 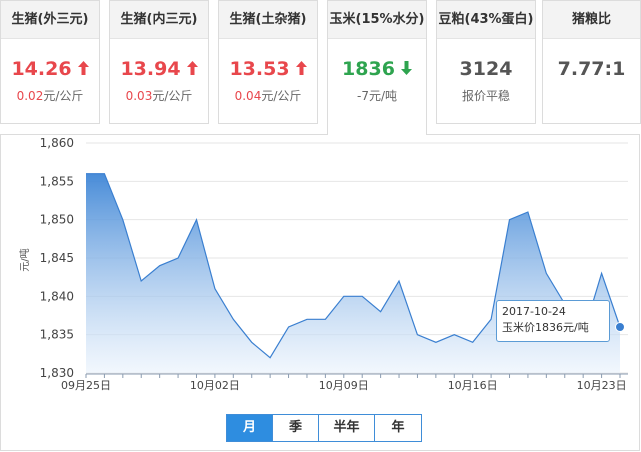 I want to click on card-value: 1836, so click(x=377, y=69).